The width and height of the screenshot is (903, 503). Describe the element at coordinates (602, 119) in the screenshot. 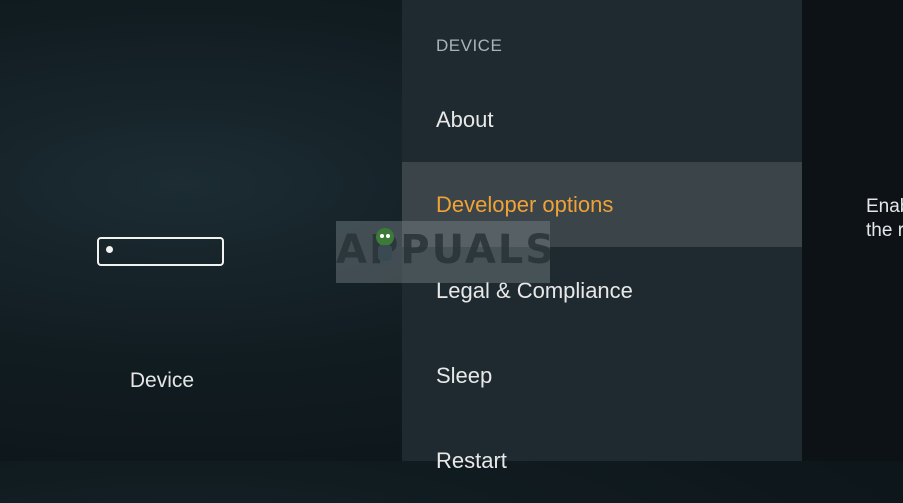

I see `menu-item-about: About` at that location.